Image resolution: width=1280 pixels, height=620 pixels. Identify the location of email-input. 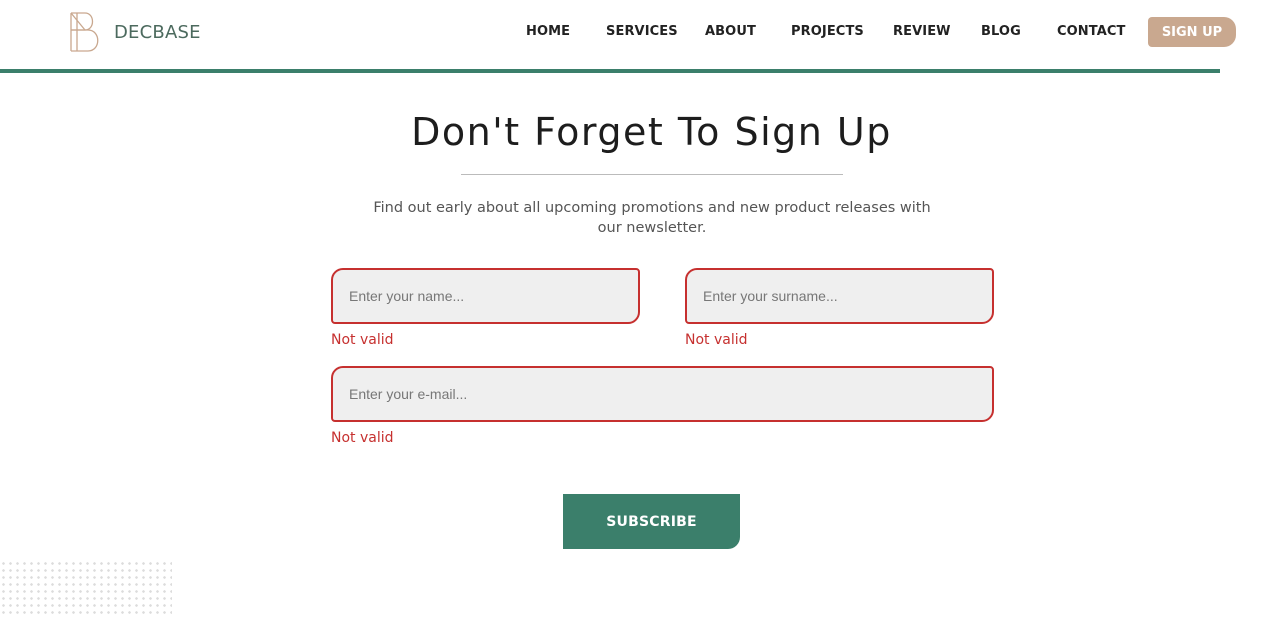
(662, 394).